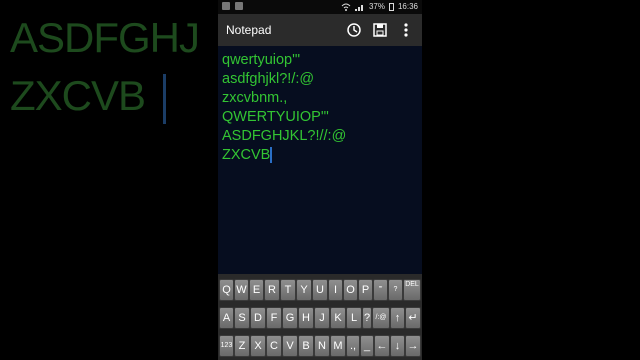 This screenshot has width=640, height=360. What do you see at coordinates (290, 318) in the screenshot?
I see `key-g: G` at bounding box center [290, 318].